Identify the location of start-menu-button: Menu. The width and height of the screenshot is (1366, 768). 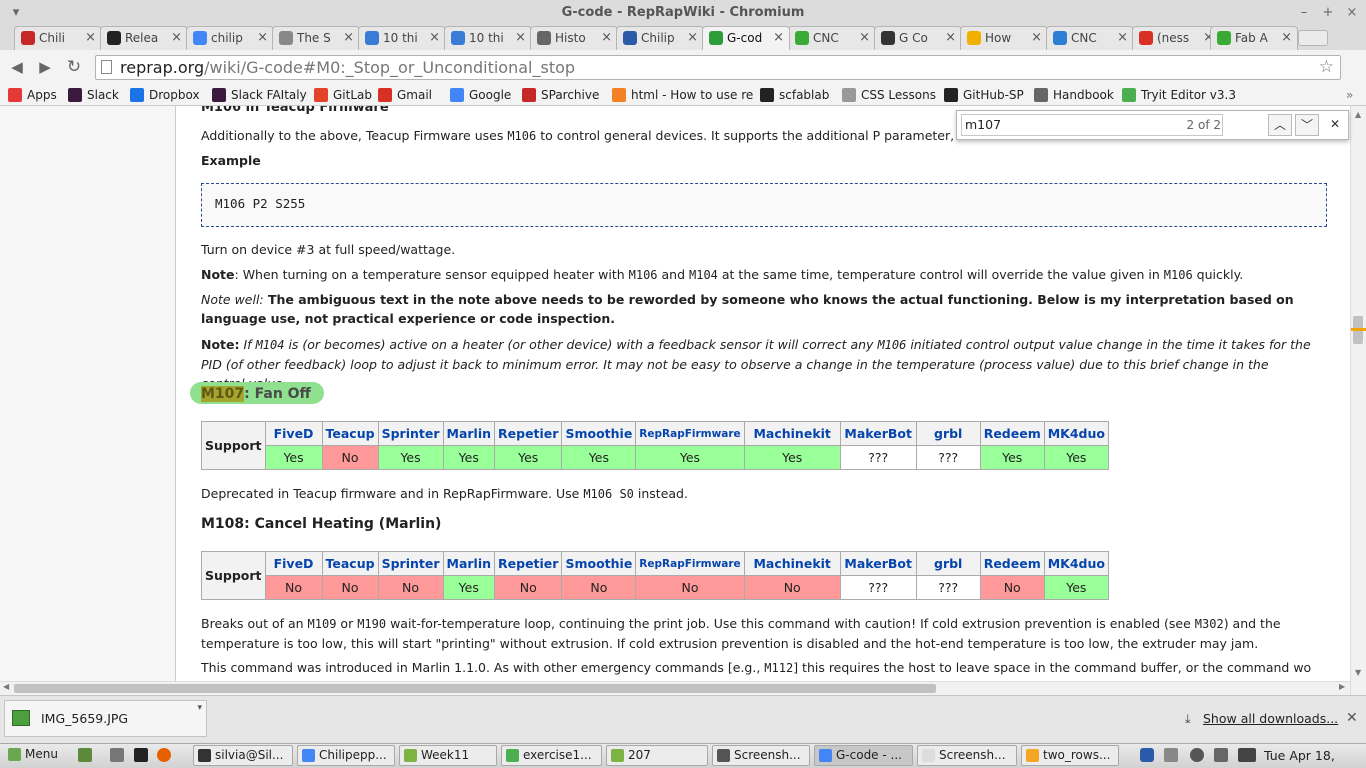
(37, 755).